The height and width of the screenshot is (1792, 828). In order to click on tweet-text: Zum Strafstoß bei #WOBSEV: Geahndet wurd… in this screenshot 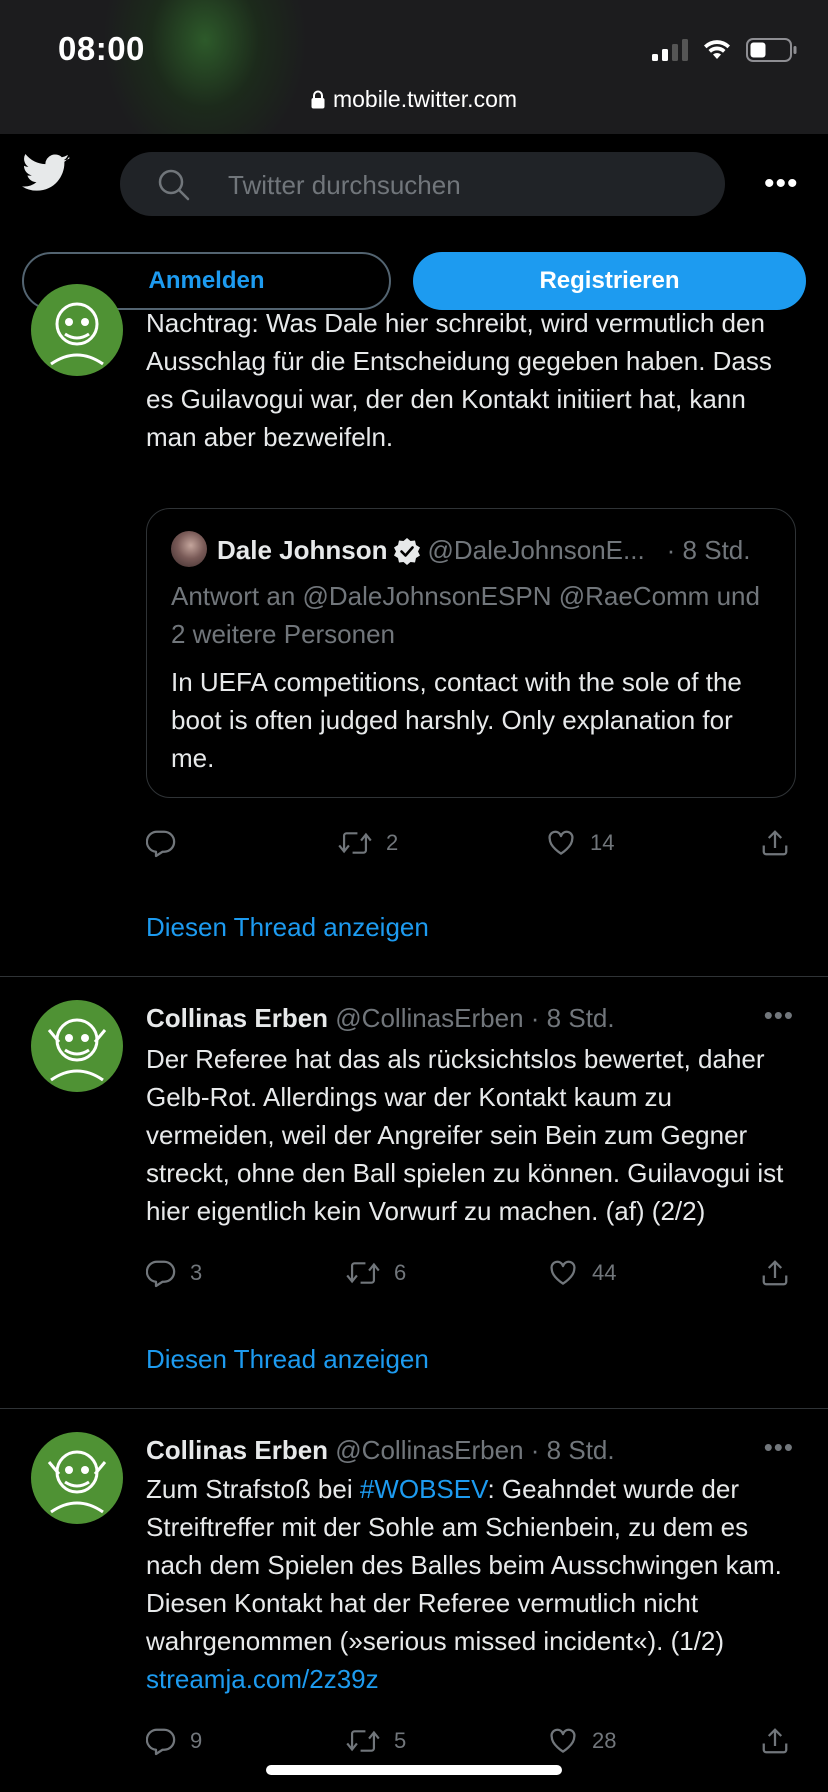, I will do `click(472, 1584)`.